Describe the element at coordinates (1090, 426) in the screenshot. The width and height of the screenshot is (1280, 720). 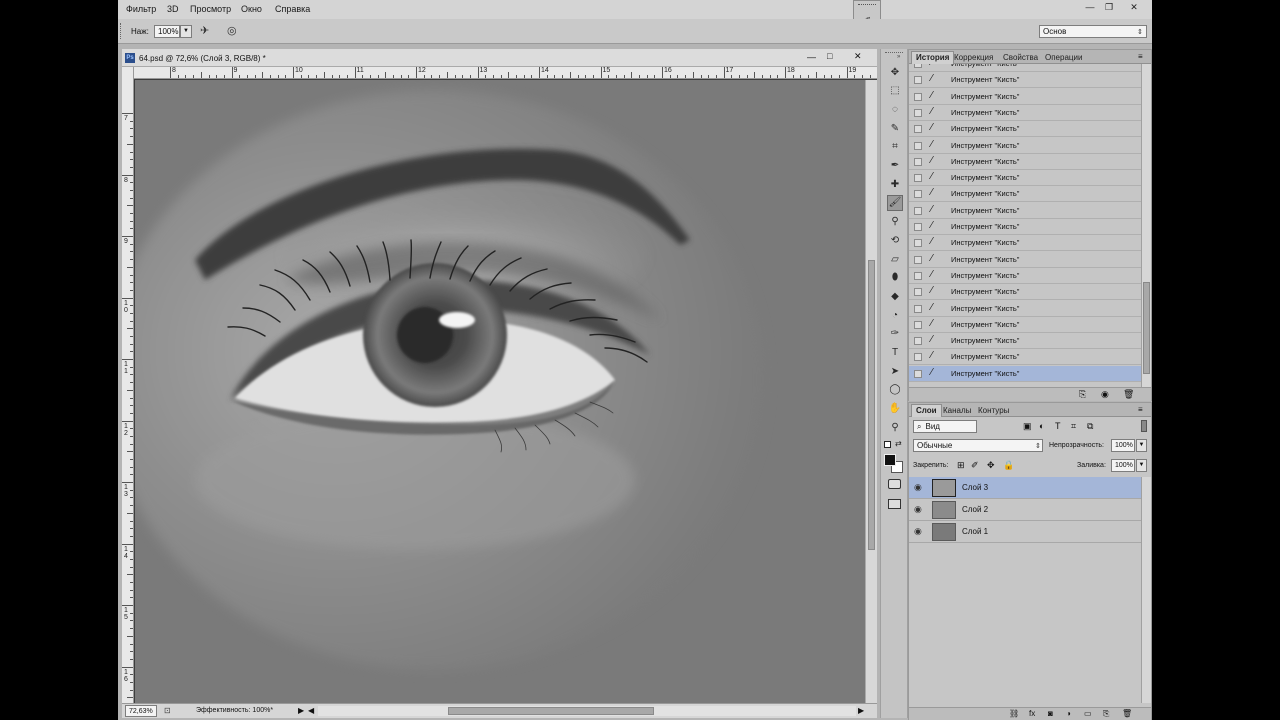
I see `filter-smart-icon: ⧉` at that location.